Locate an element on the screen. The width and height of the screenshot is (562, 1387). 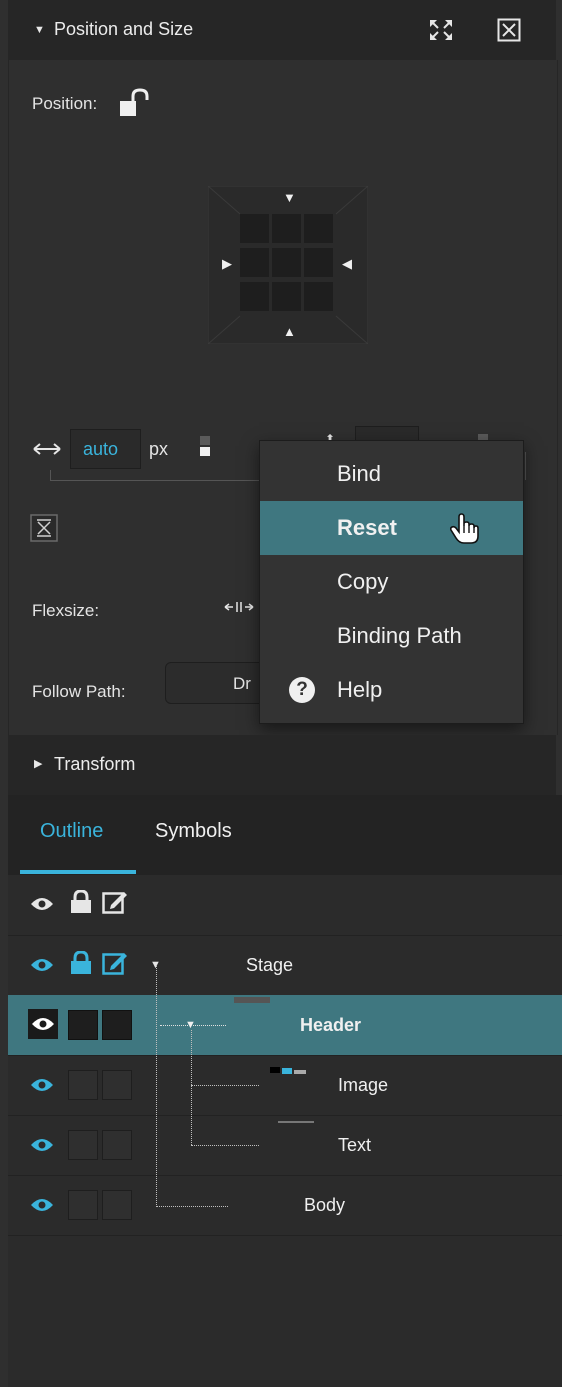
outline-row-text: Text is located at coordinates (285, 1145).